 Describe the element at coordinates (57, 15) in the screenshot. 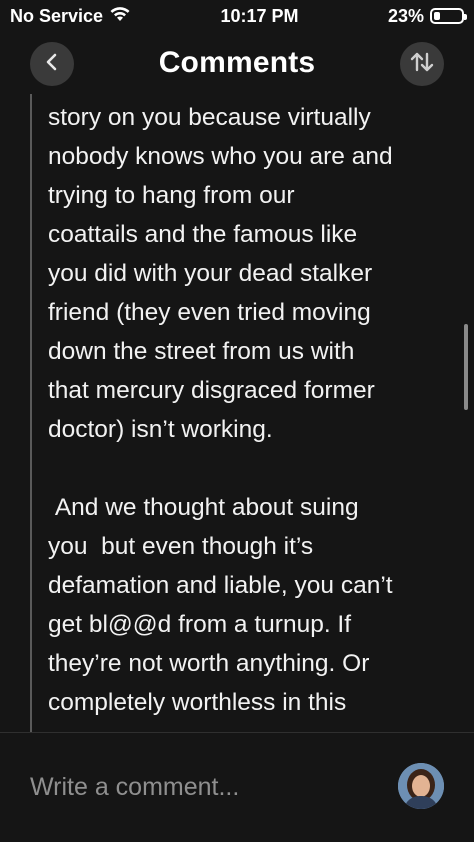

I see `carrier-label: No Service` at that location.